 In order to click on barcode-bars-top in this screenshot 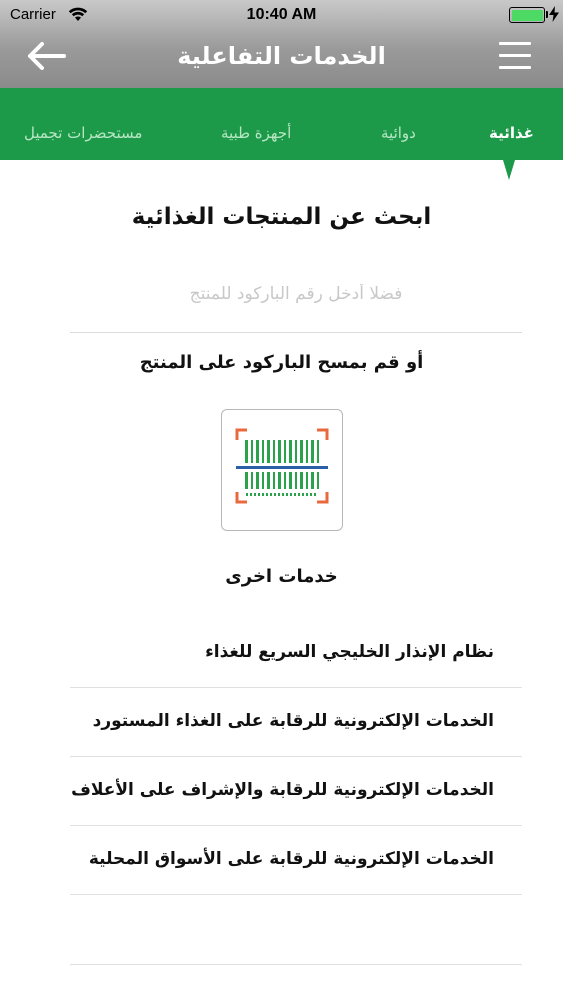, I will do `click(282, 451)`.